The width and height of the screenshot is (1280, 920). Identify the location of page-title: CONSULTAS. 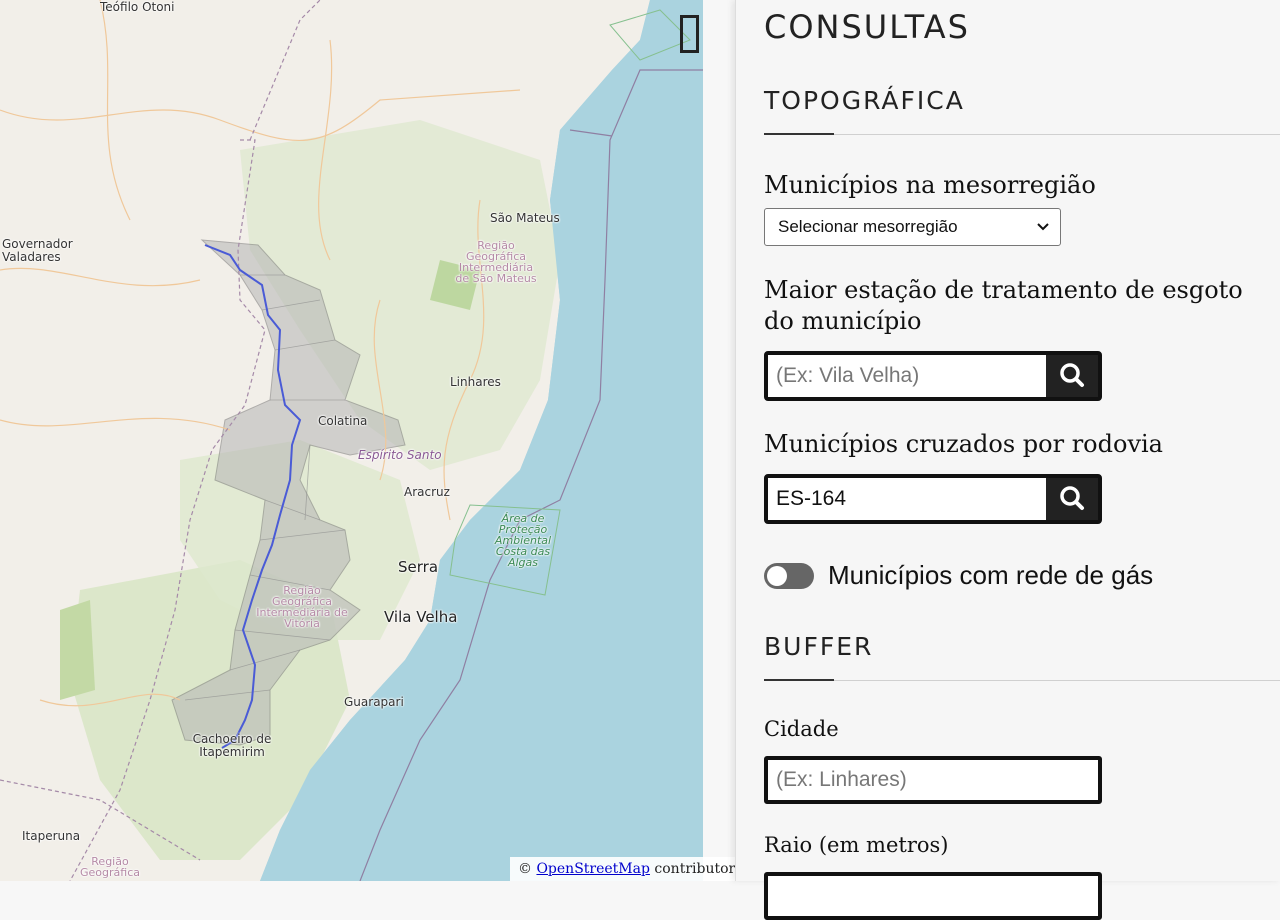
(867, 27).